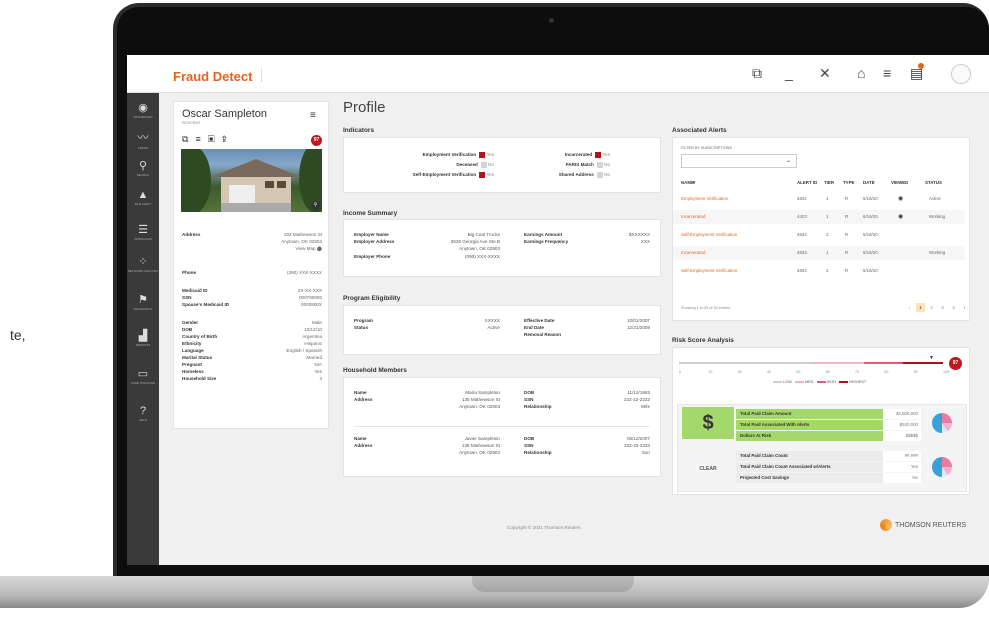 The height and width of the screenshot is (619, 989). I want to click on field-row: Household Size 3, so click(252, 378).